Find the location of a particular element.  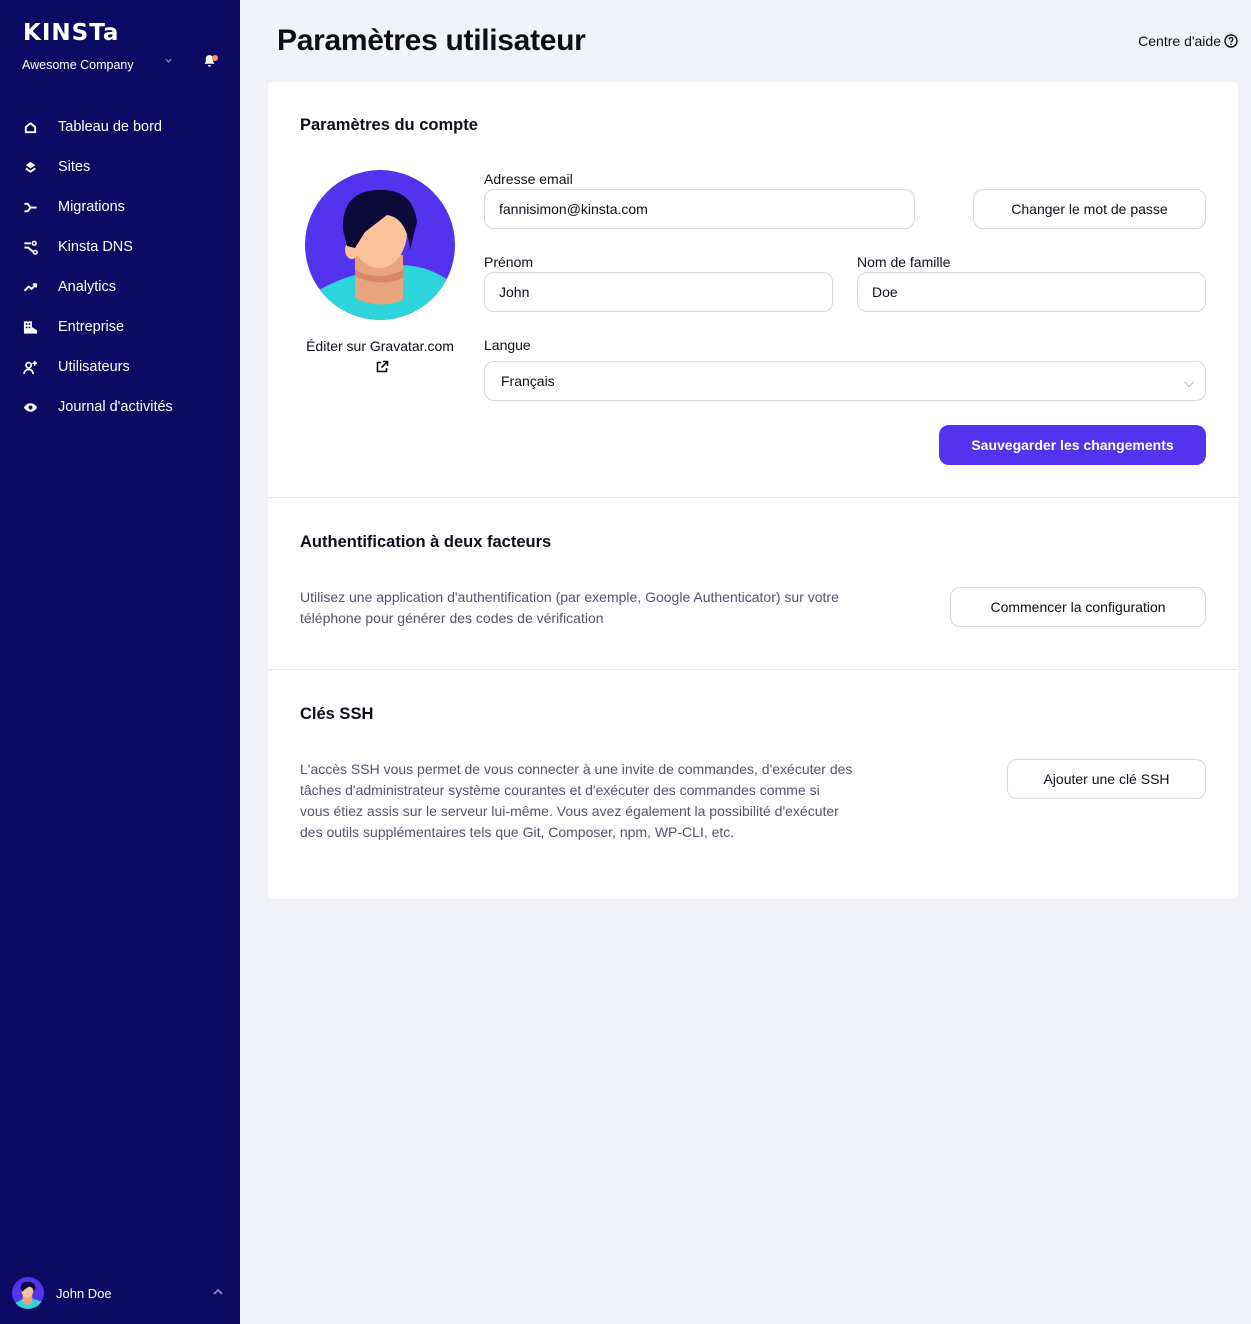

help-circle-icon is located at coordinates (1231, 41).